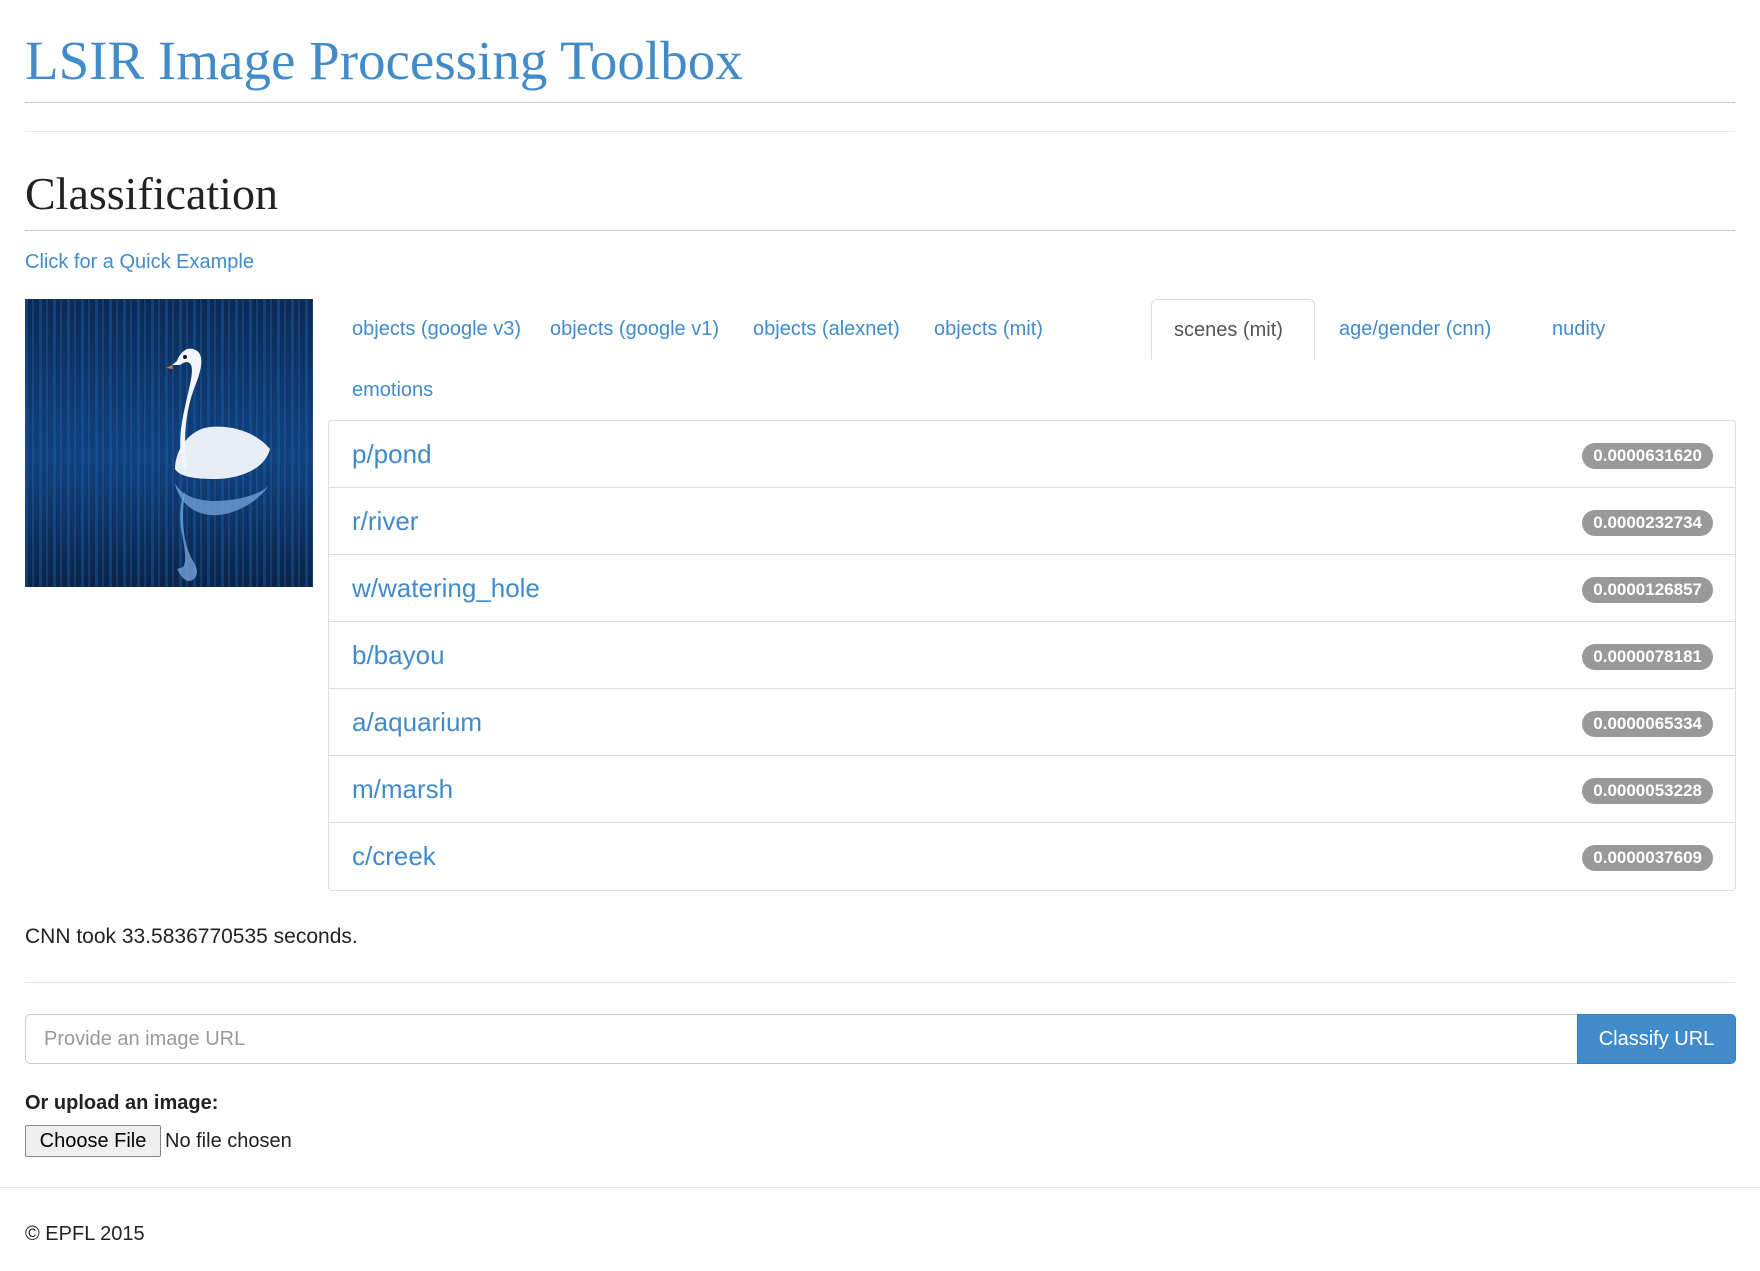 This screenshot has height=1271, width=1760. What do you see at coordinates (394, 856) in the screenshot?
I see `result-label: c/creek` at bounding box center [394, 856].